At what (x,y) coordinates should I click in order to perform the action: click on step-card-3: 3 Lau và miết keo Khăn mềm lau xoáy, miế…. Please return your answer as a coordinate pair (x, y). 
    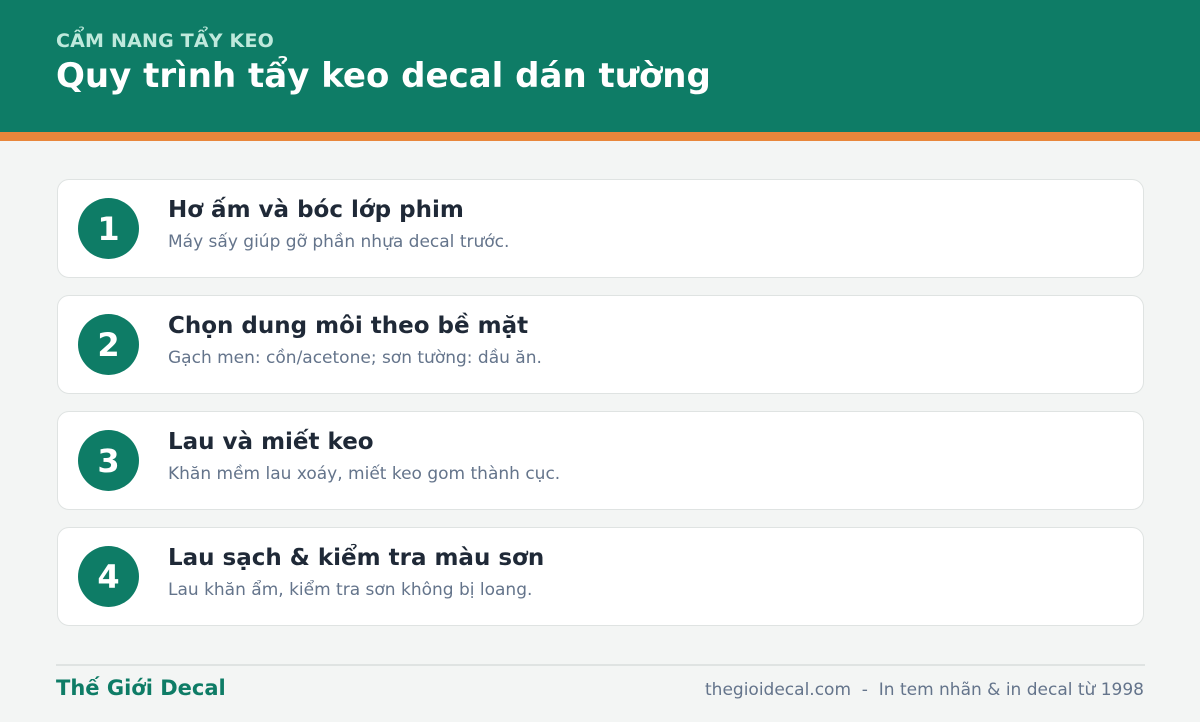
    Looking at the image, I should click on (600, 460).